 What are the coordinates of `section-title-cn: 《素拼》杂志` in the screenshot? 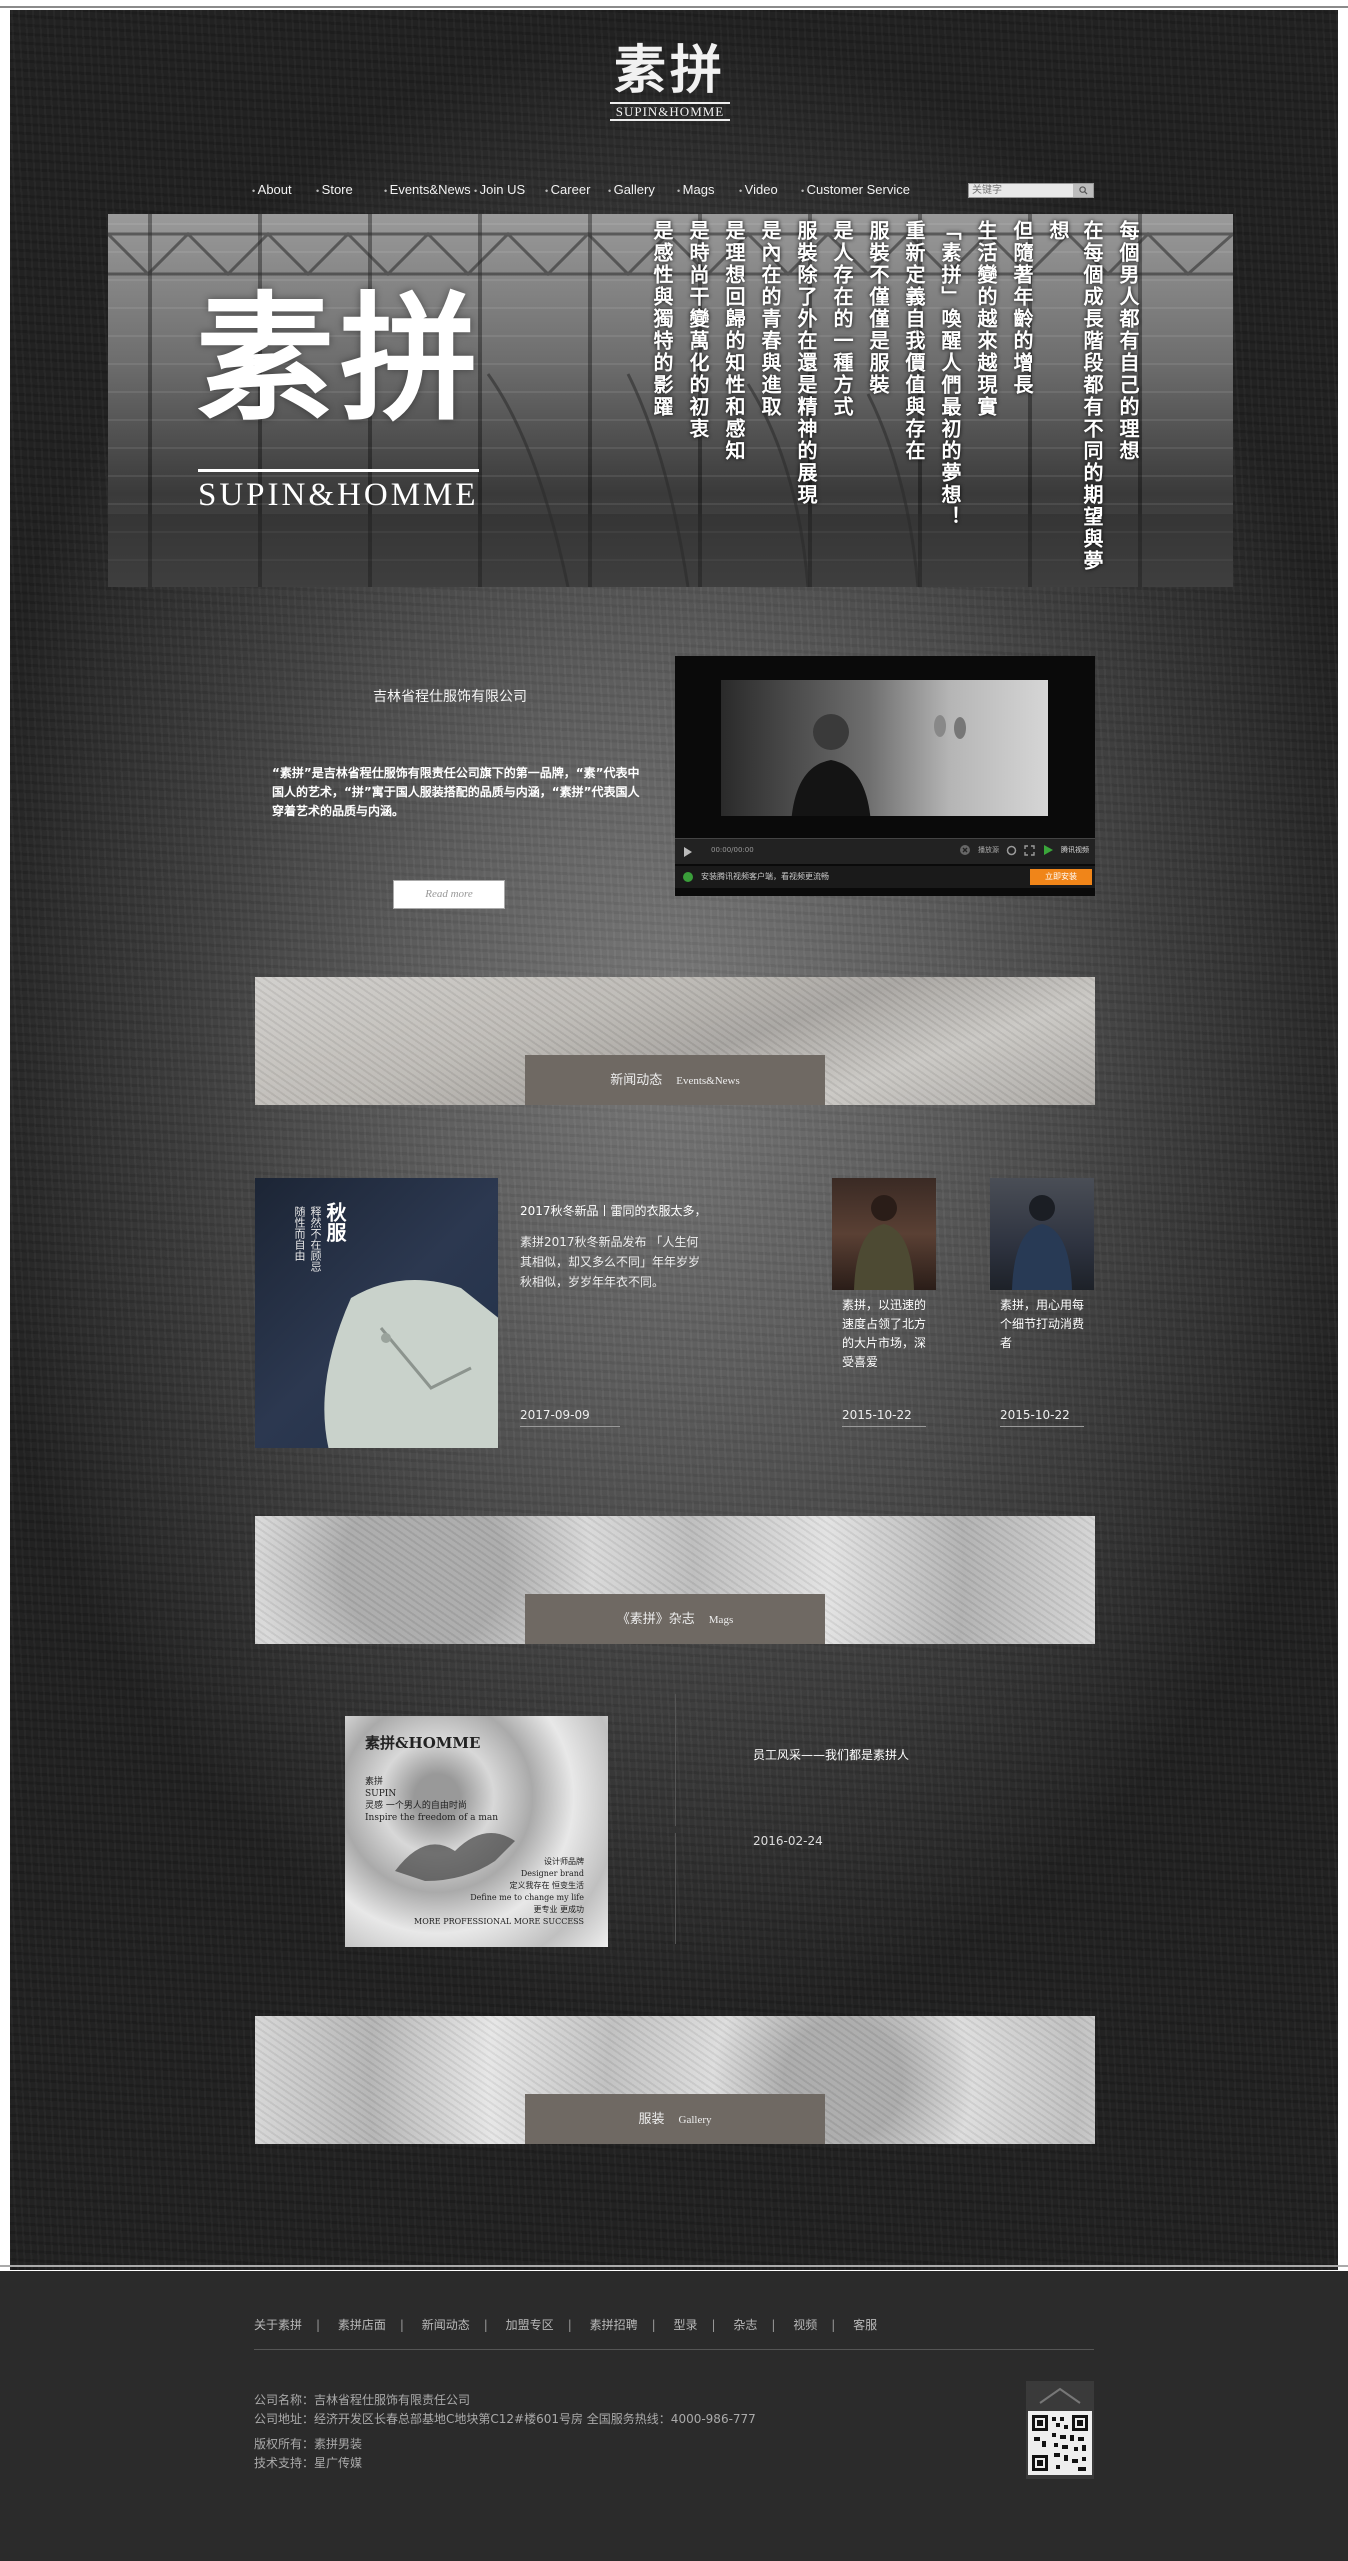 It's located at (655, 1618).